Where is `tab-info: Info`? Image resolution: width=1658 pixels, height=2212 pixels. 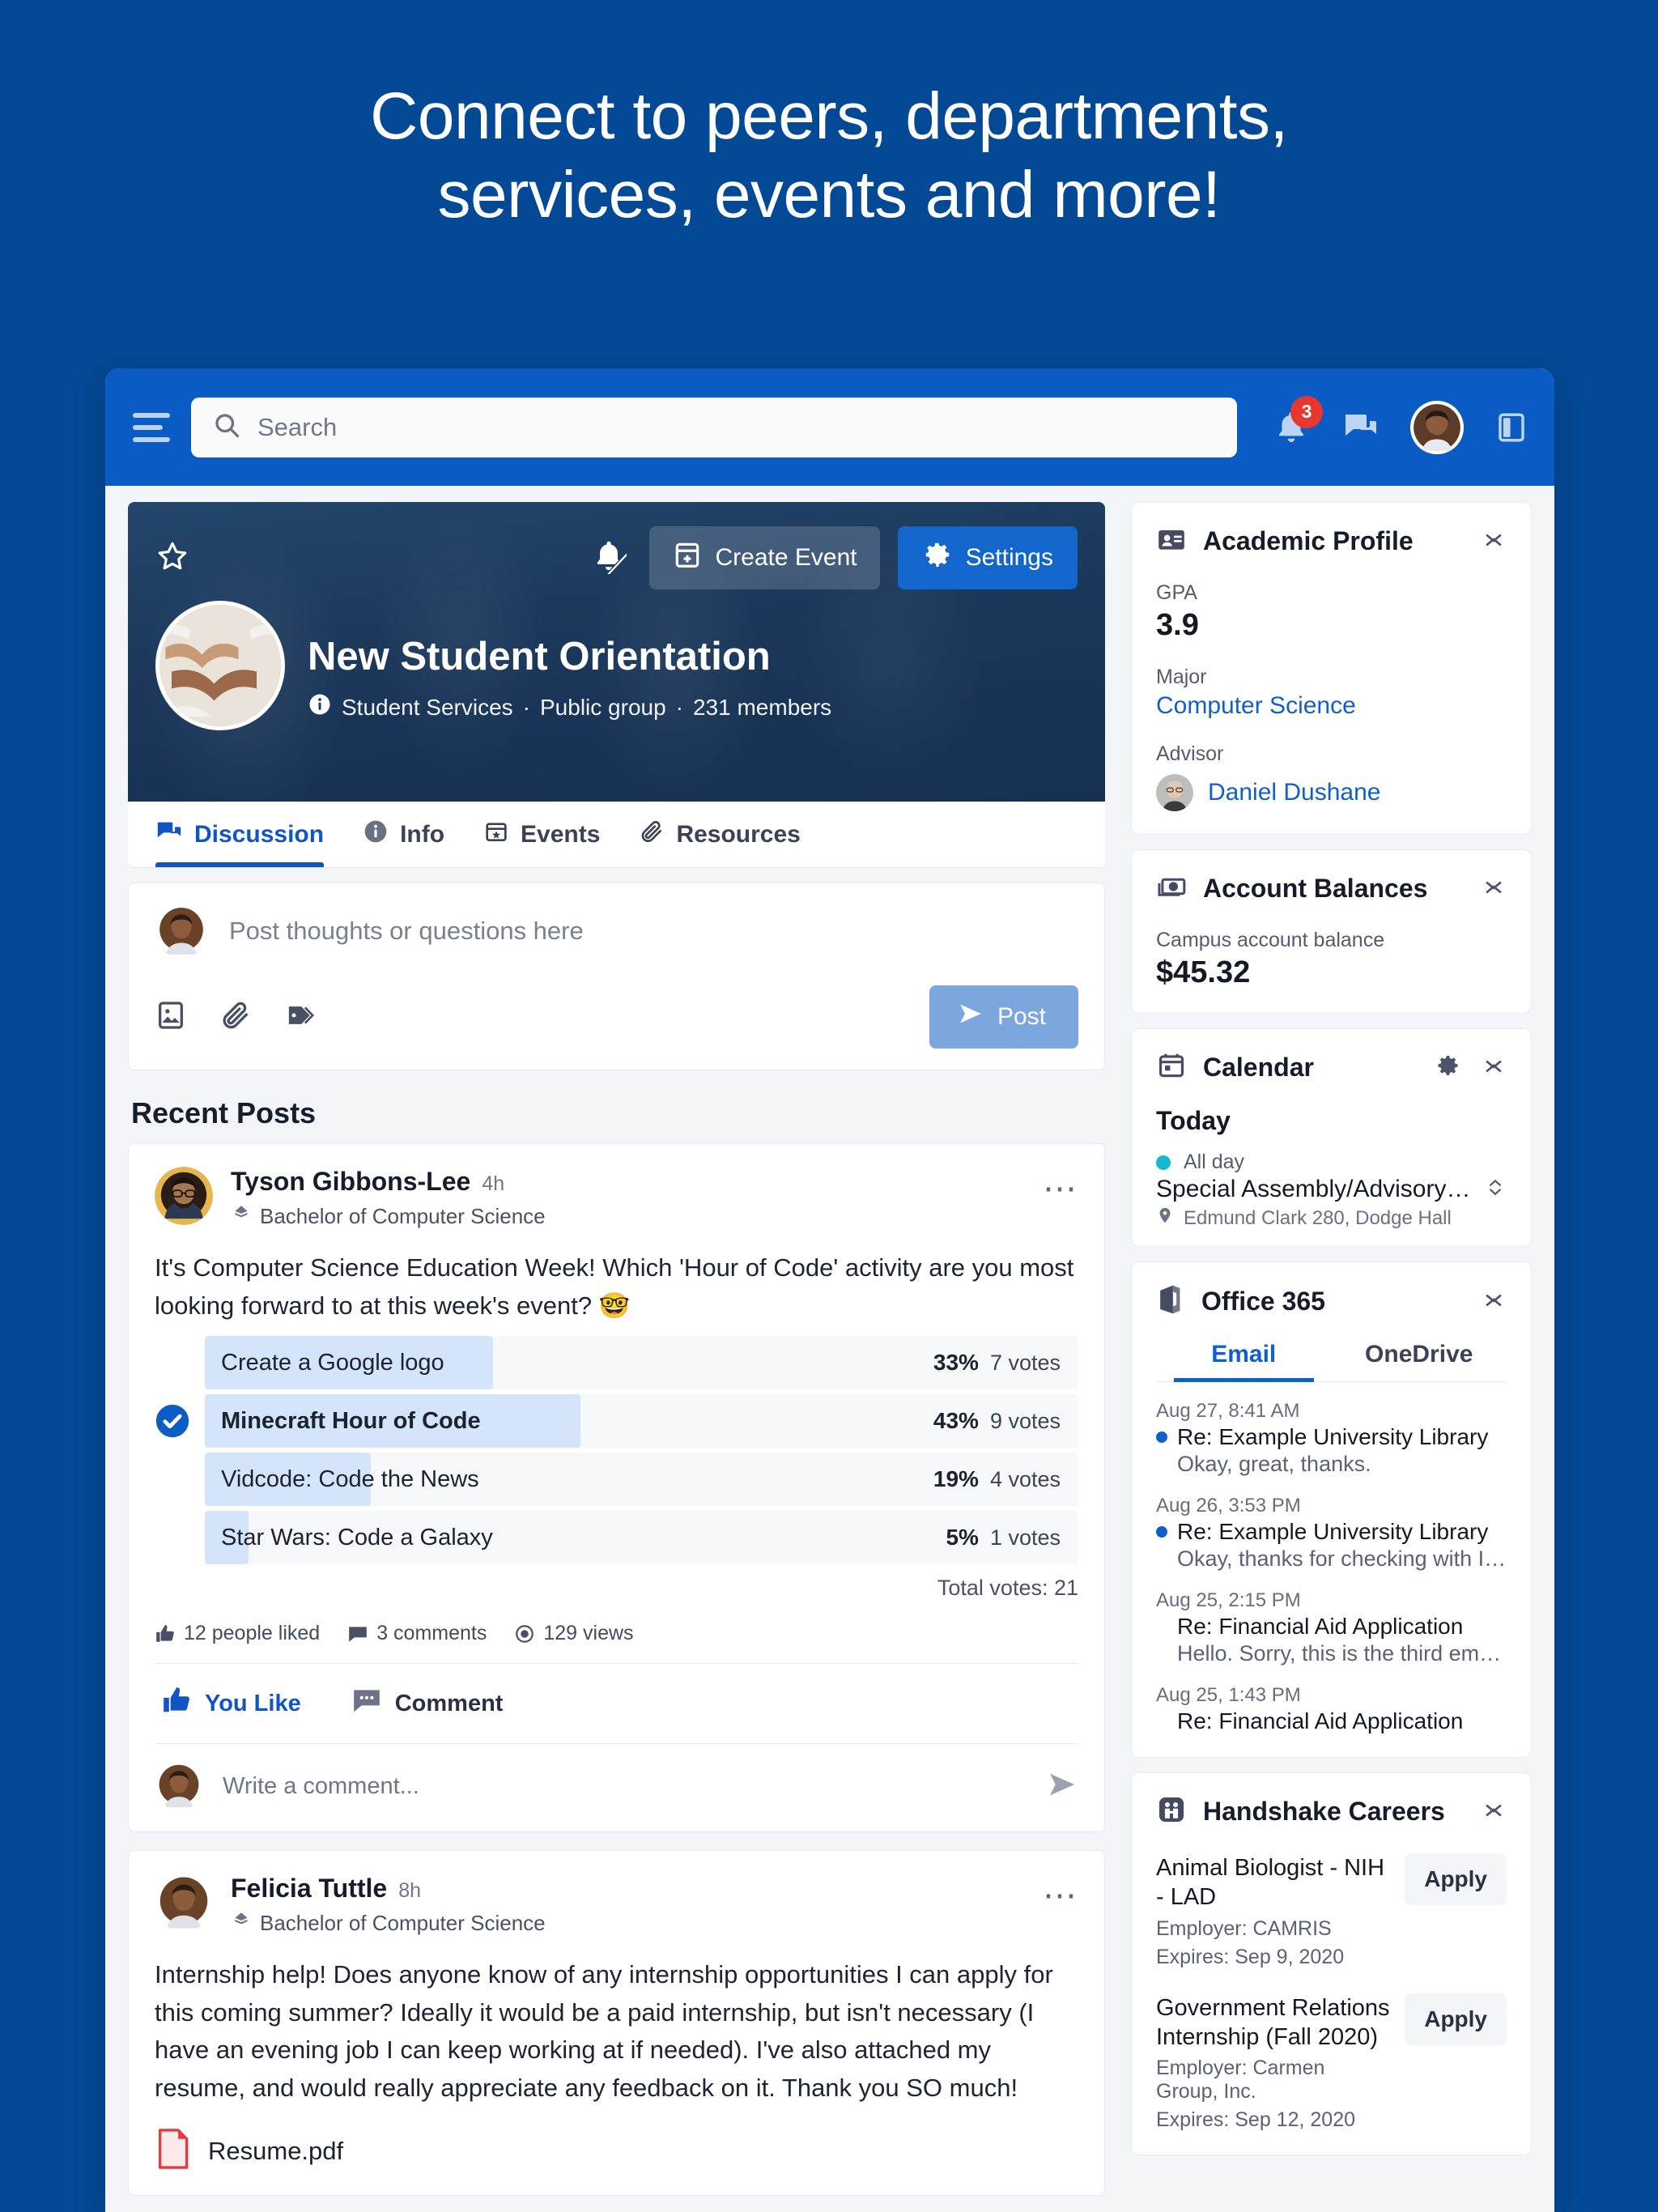 tab-info: Info is located at coordinates (414, 835).